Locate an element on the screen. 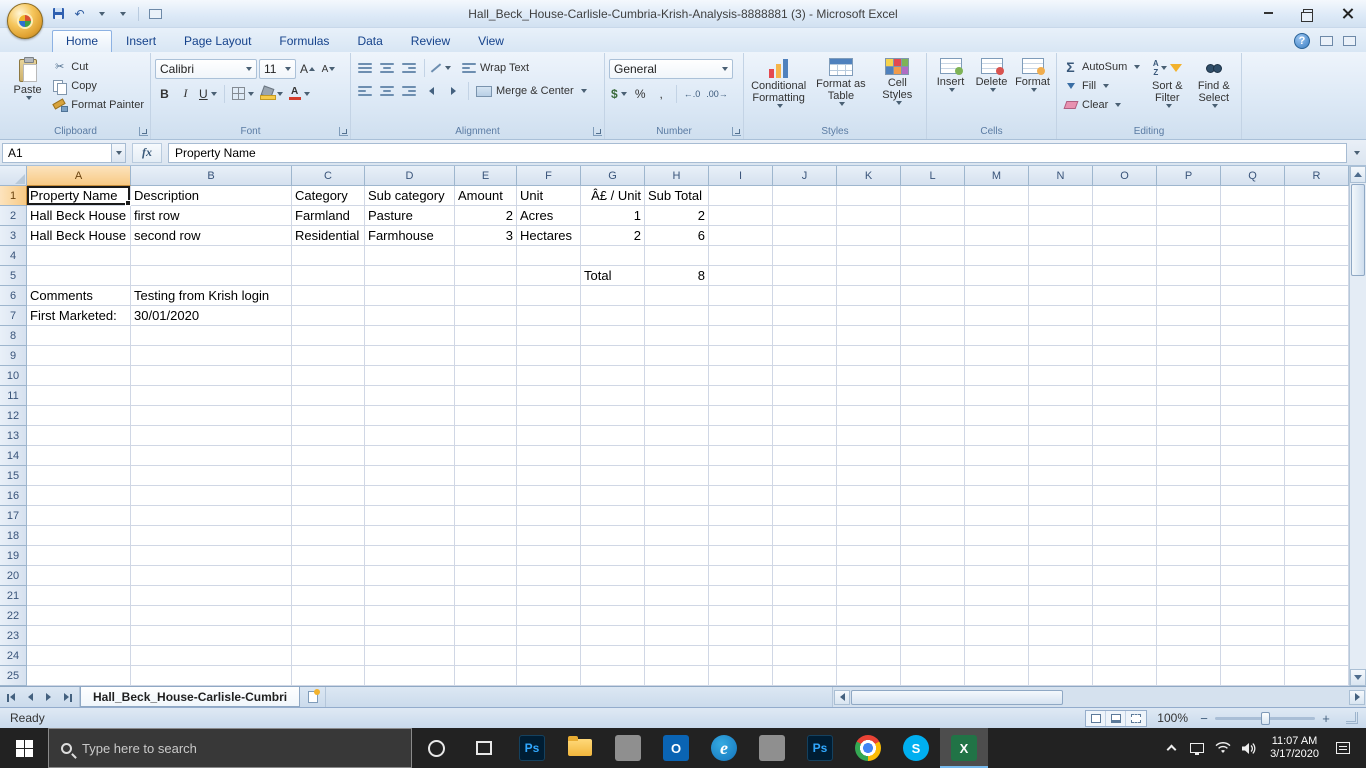 Image resolution: width=1366 pixels, height=768 pixels. align-left-button is located at coordinates (365, 91).